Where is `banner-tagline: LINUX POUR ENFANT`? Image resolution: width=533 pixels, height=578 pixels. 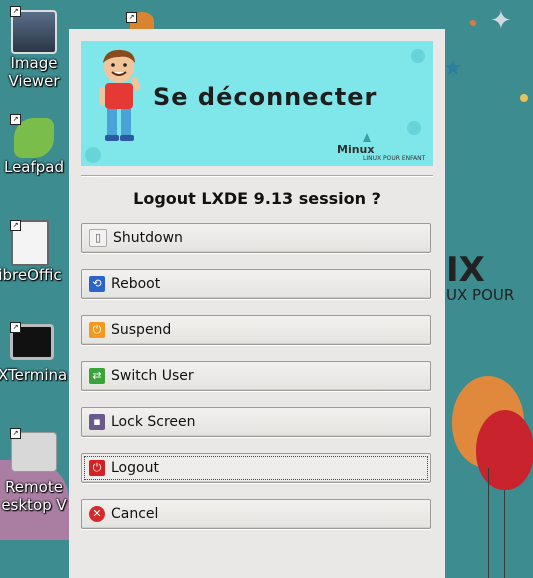 banner-tagline: LINUX POUR ENFANT is located at coordinates (394, 158).